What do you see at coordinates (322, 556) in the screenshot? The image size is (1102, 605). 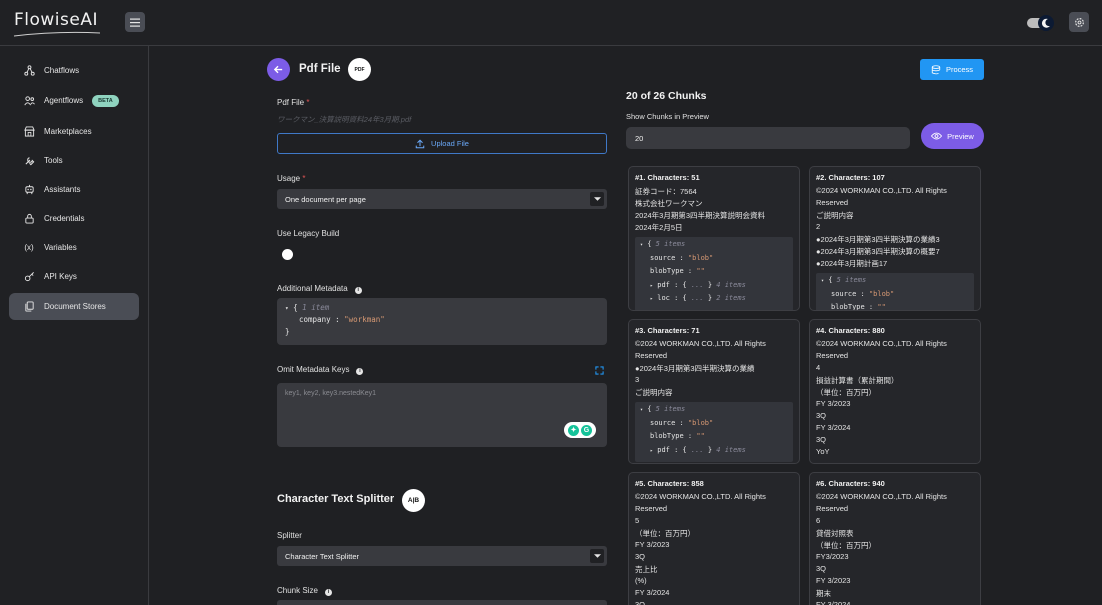 I see `splitter-selected-value: Character Text Splitter` at bounding box center [322, 556].